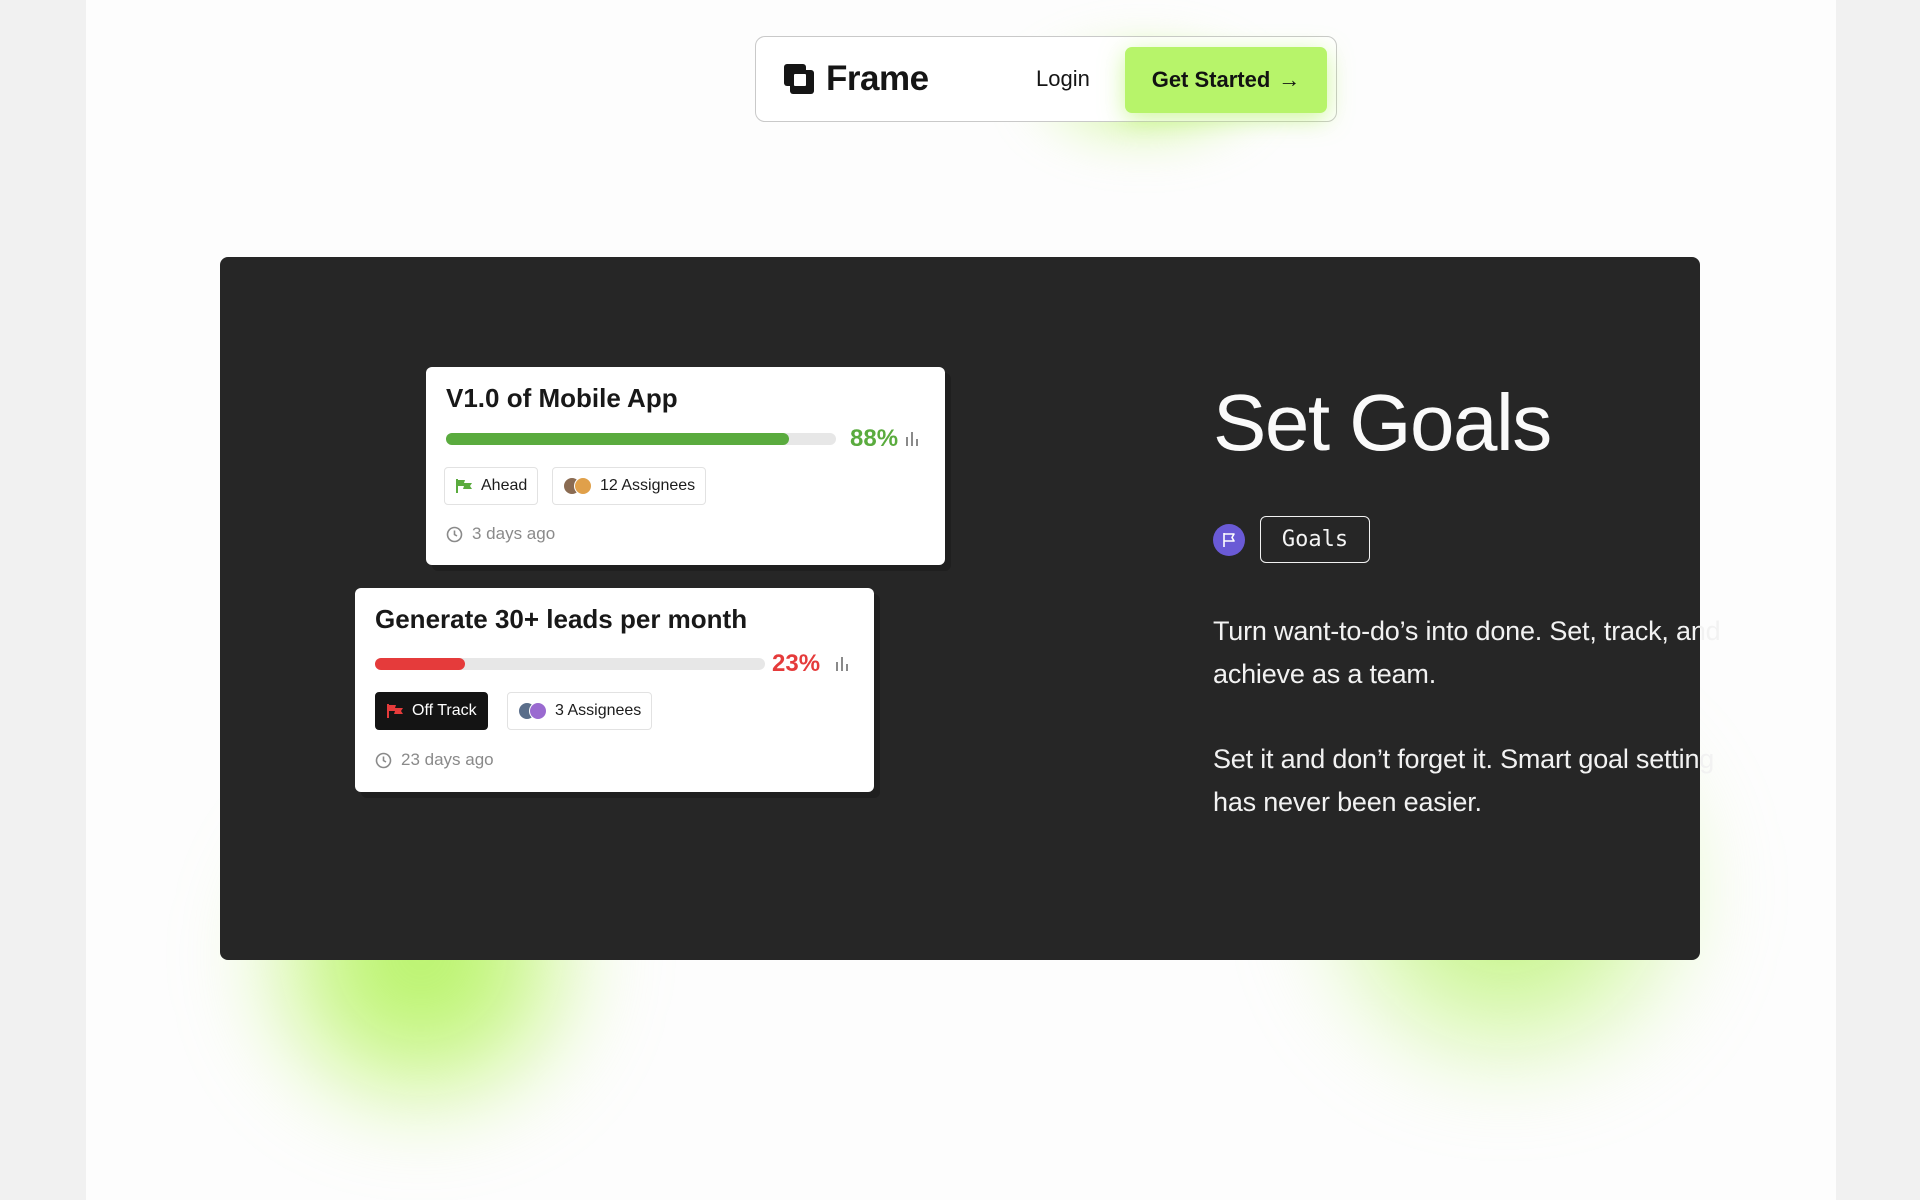 The width and height of the screenshot is (1920, 1200). What do you see at coordinates (799, 79) in the screenshot?
I see `frame-logo-icon` at bounding box center [799, 79].